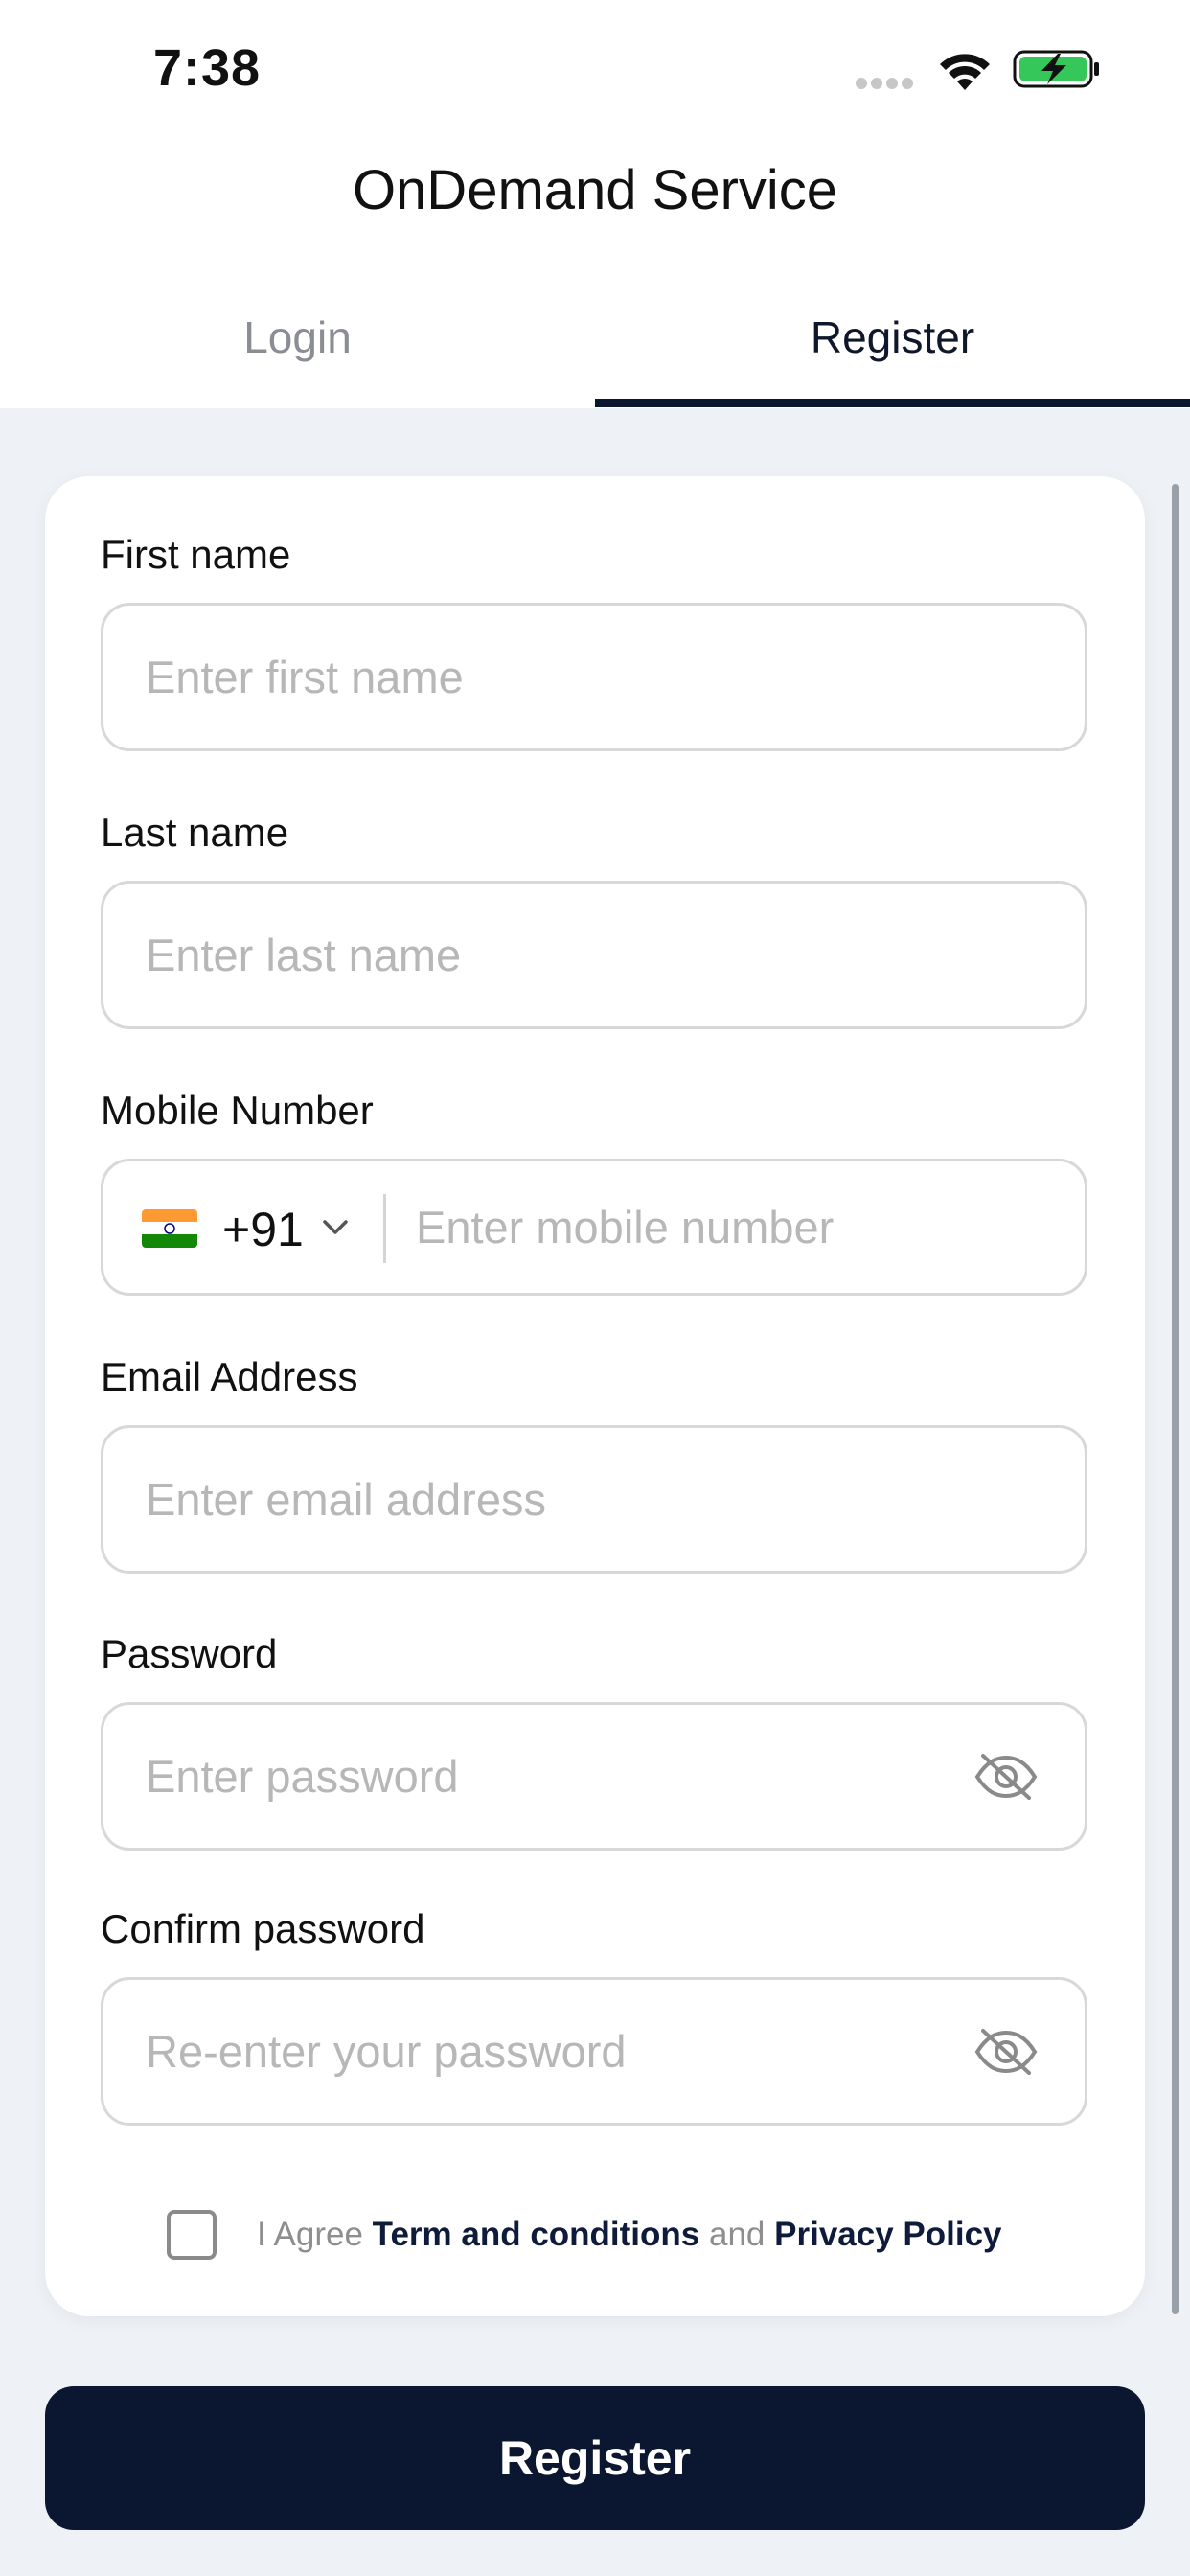 The width and height of the screenshot is (1190, 2576). Describe the element at coordinates (888, 2234) in the screenshot. I see `privacy-policy-link: Privacy Policy` at that location.